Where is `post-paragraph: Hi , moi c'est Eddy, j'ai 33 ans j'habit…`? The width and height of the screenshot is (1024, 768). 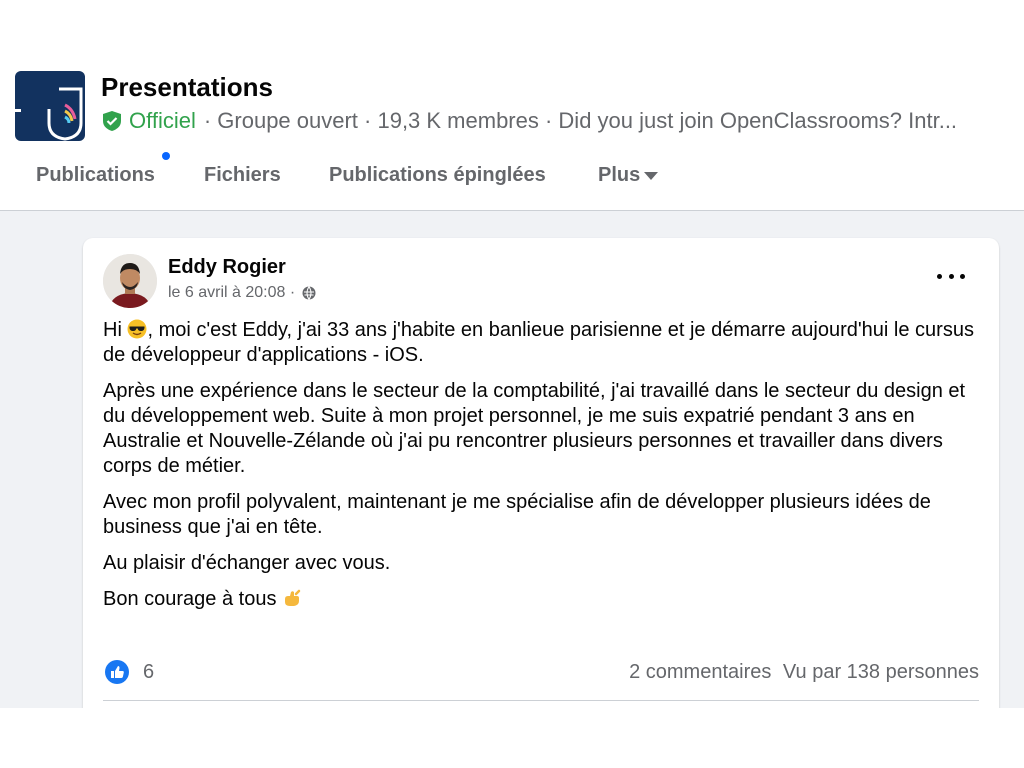
post-paragraph: Hi , moi c'est Eddy, j'ai 33 ans j'habit… is located at coordinates (543, 343).